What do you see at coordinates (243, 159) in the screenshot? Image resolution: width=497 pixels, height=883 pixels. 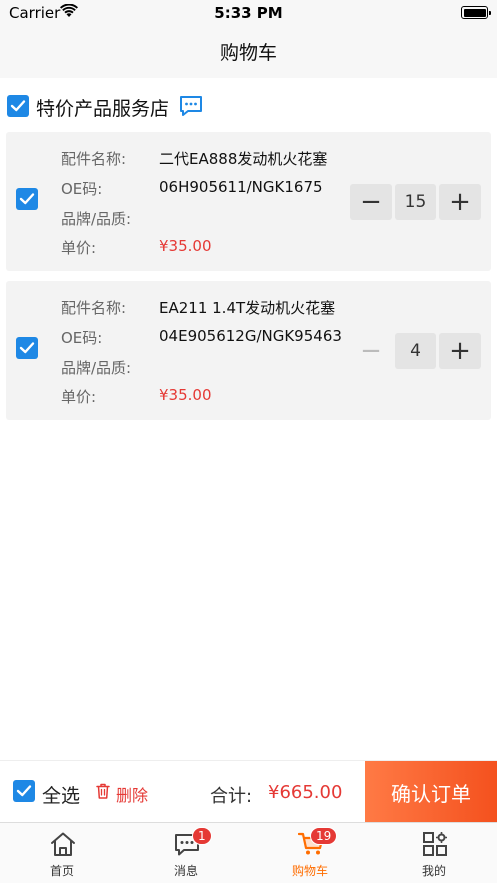 I see `part-name-value: 二代EA888发动机火花塞` at bounding box center [243, 159].